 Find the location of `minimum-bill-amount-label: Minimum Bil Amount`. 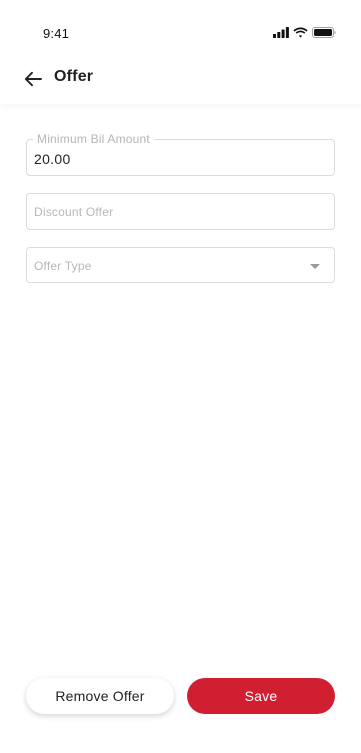

minimum-bill-amount-label: Minimum Bil Amount is located at coordinates (93, 139).